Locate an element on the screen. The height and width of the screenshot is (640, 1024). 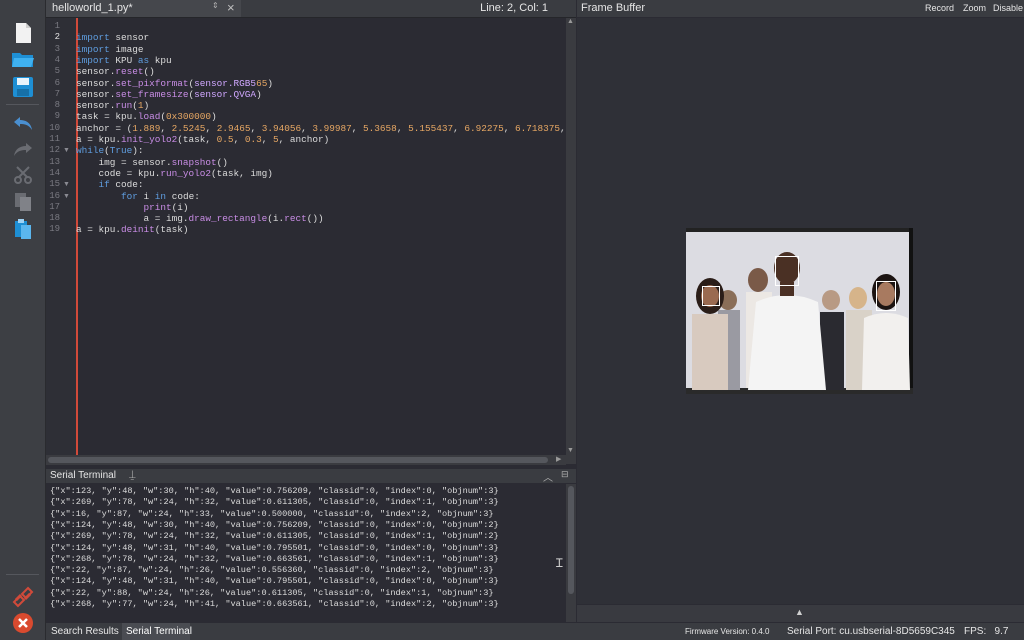
code-line: sensor.reset() is located at coordinates (115, 71).